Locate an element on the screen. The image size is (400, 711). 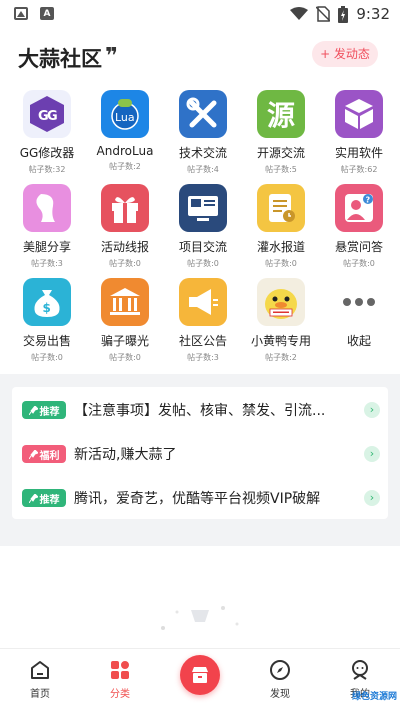
tag-label: 福利 is located at coordinates (49, 456).